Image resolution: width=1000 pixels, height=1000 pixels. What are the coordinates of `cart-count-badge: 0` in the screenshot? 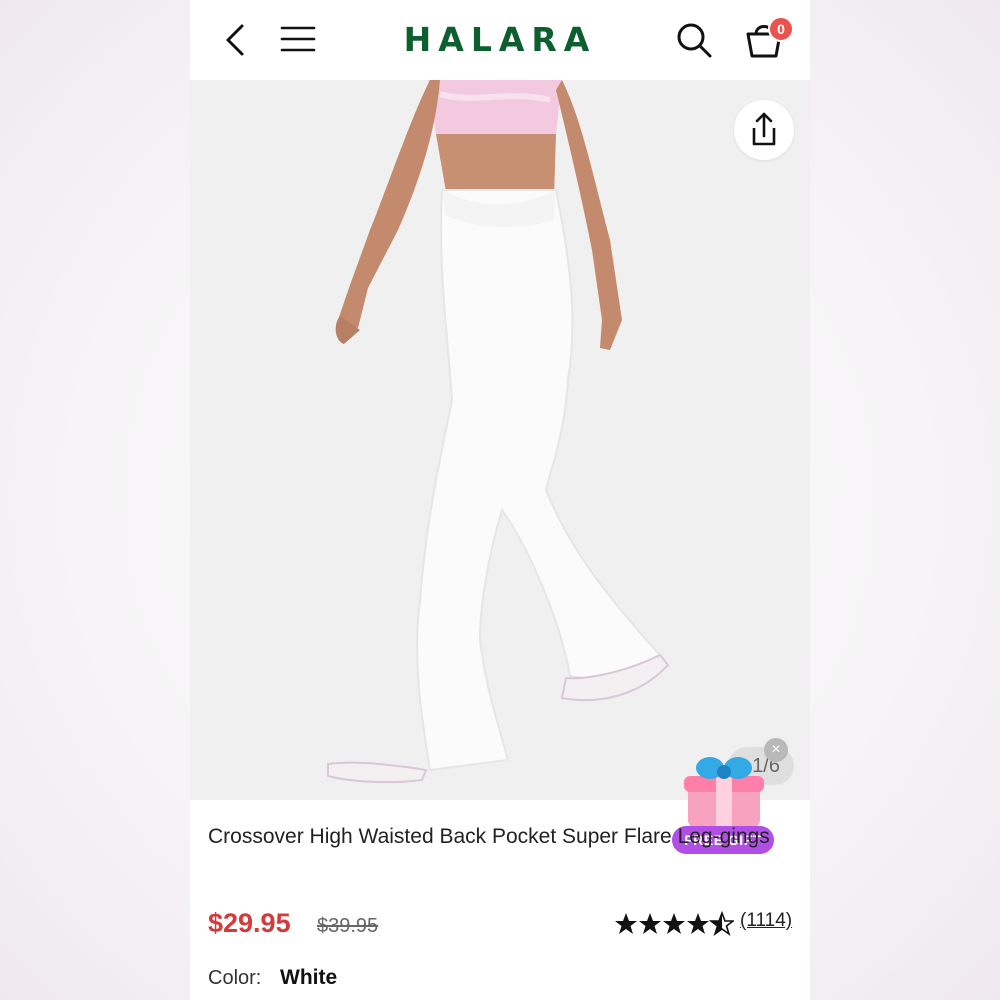 It's located at (781, 29).